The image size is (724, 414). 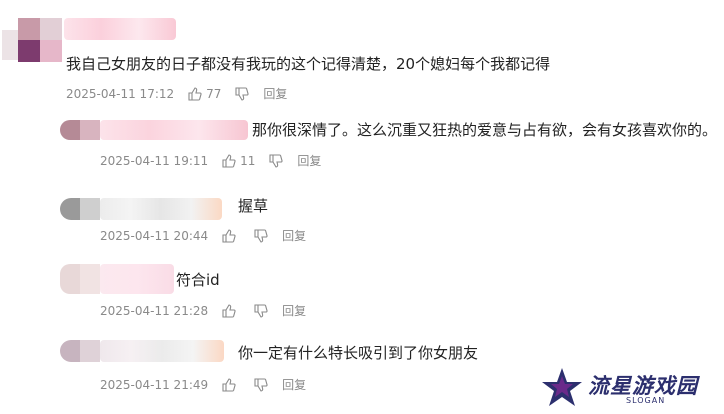 I want to click on watermark-slogan: SLOGAN, so click(x=646, y=400).